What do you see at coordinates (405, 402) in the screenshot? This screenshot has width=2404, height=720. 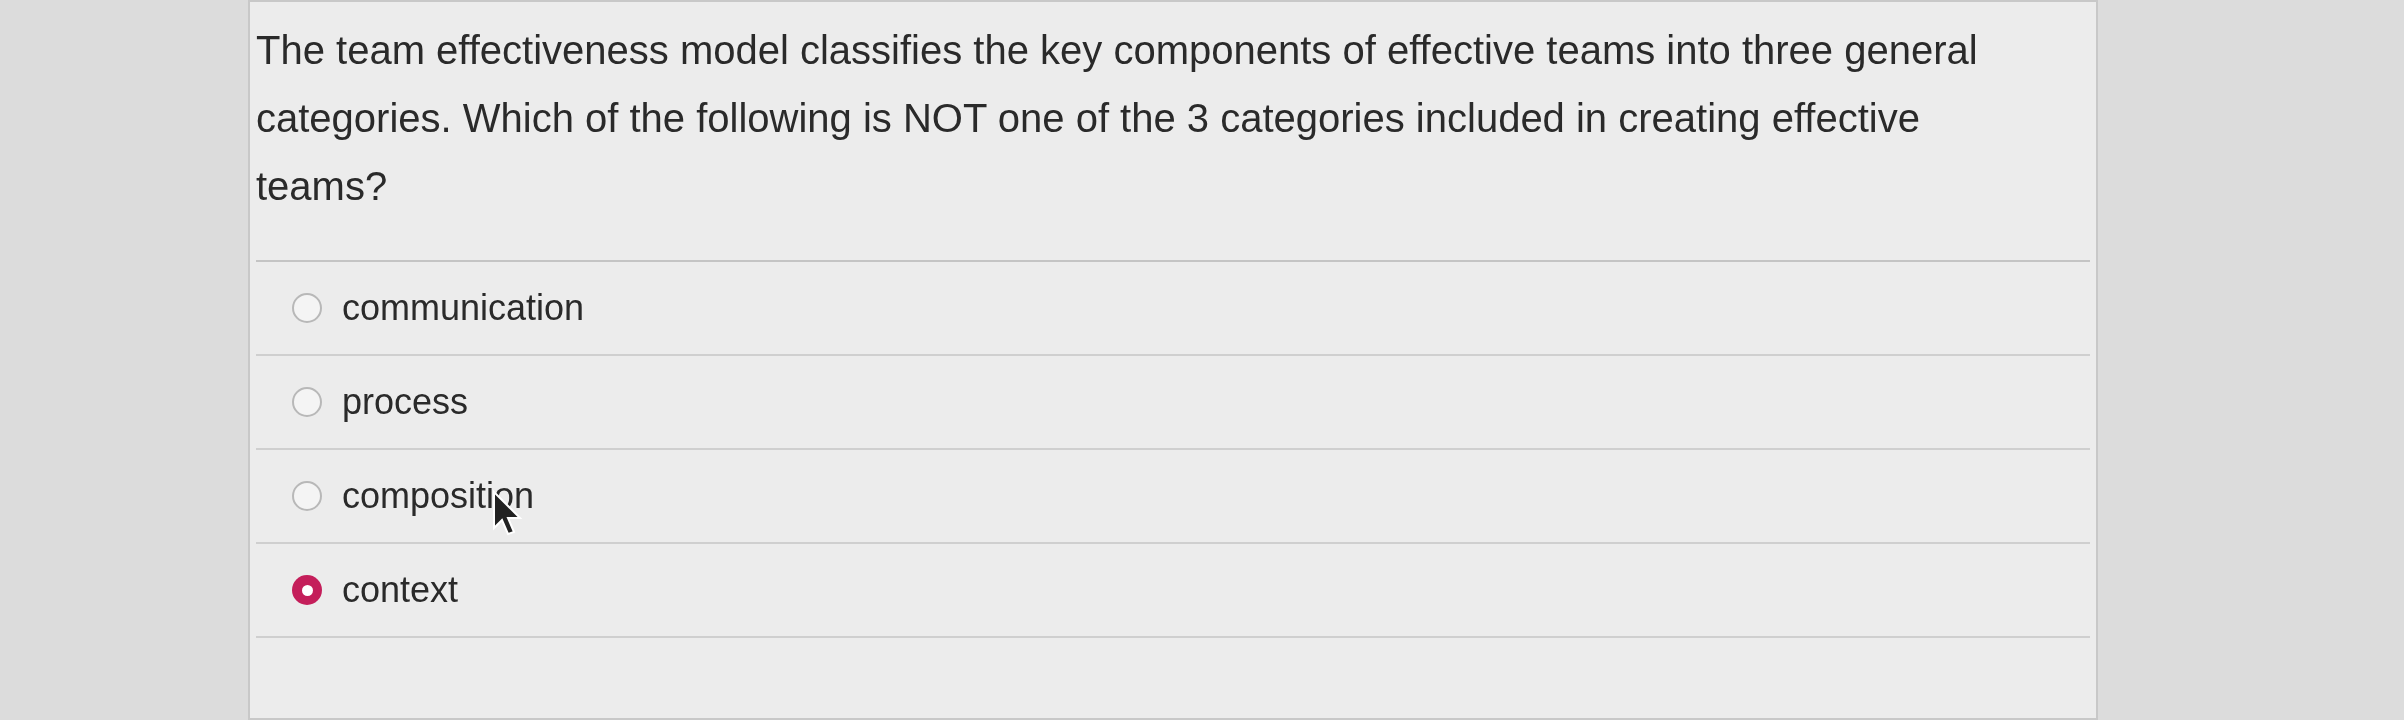 I see `option-label: process` at bounding box center [405, 402].